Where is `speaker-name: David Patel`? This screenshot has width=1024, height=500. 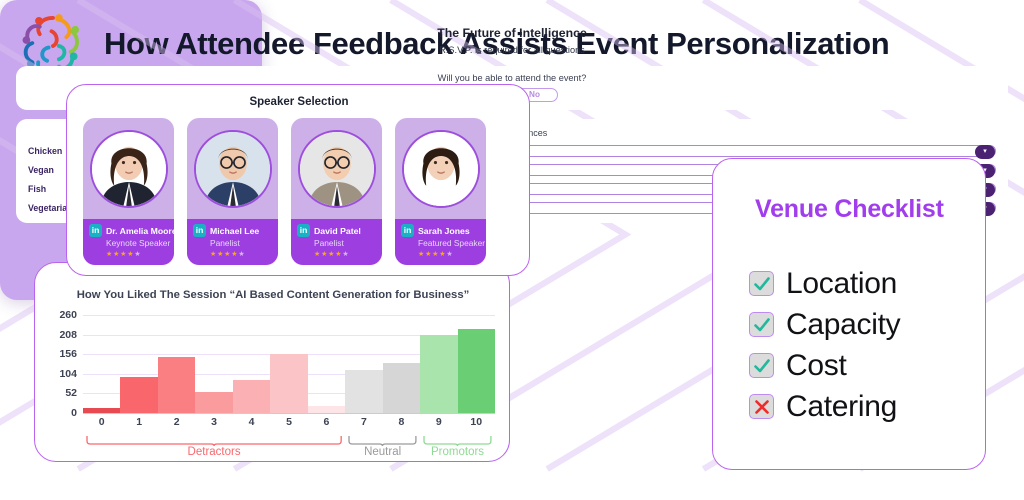 speaker-name: David Patel is located at coordinates (337, 230).